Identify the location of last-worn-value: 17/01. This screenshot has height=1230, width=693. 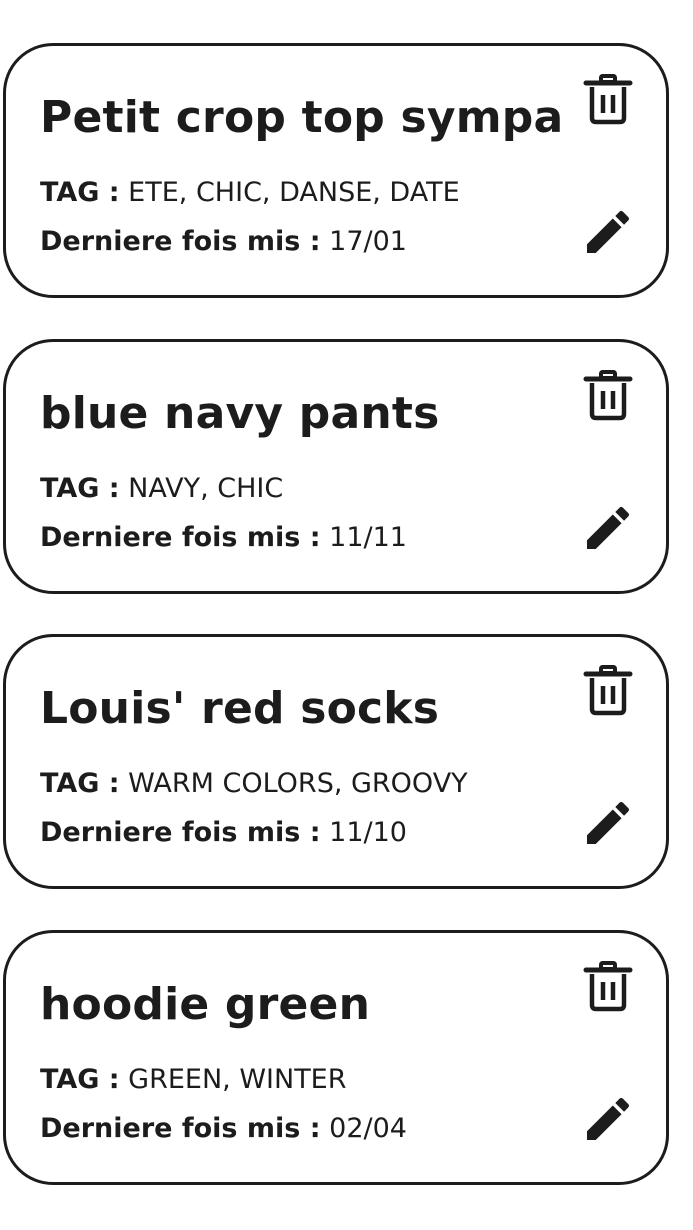
(368, 241).